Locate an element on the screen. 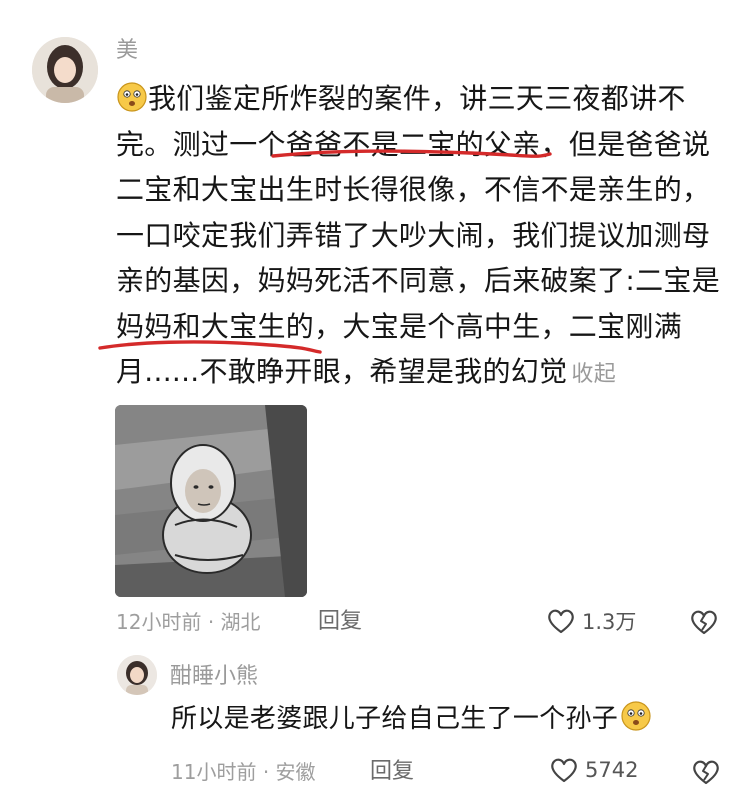  reply-like-button: 5742 is located at coordinates (593, 770).